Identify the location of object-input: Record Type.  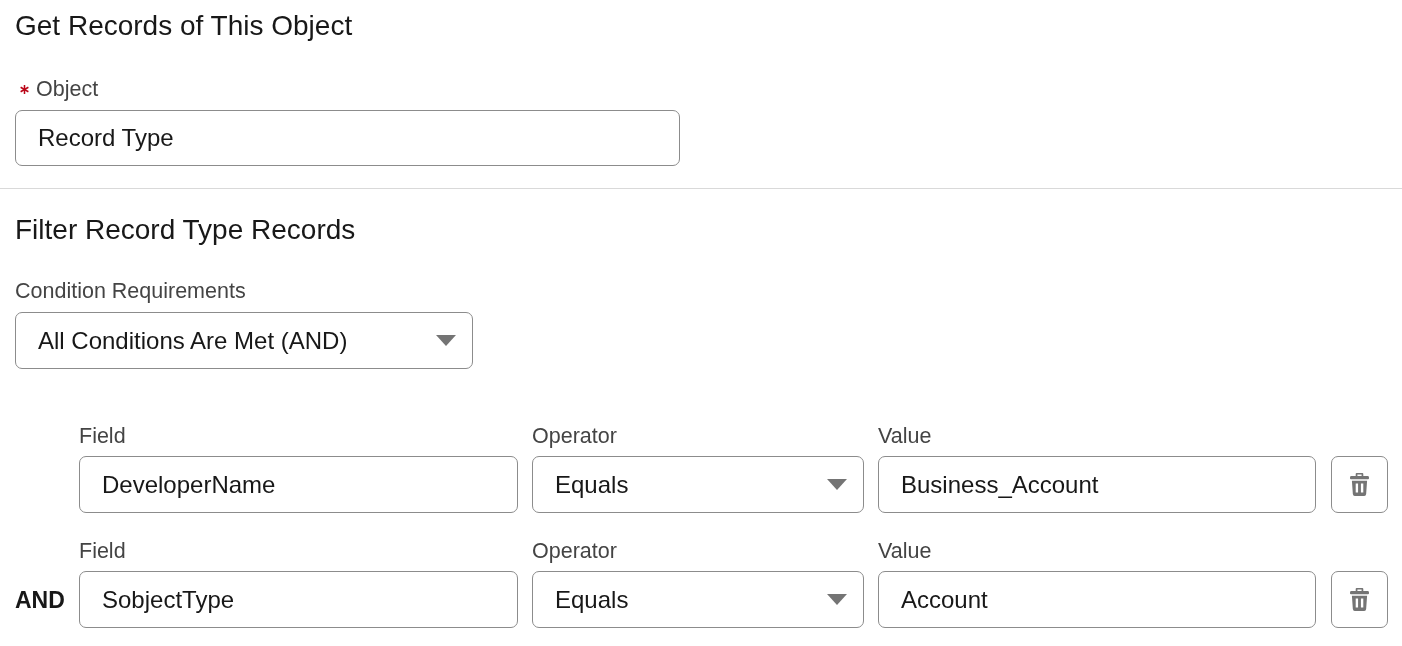
(347, 138).